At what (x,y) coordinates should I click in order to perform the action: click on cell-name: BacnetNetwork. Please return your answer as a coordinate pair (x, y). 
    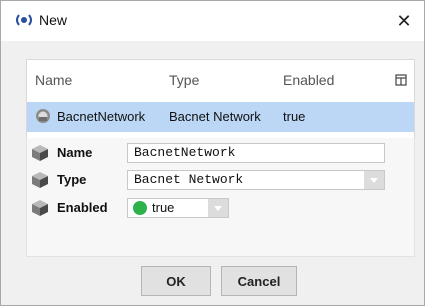
    Looking at the image, I should click on (101, 116).